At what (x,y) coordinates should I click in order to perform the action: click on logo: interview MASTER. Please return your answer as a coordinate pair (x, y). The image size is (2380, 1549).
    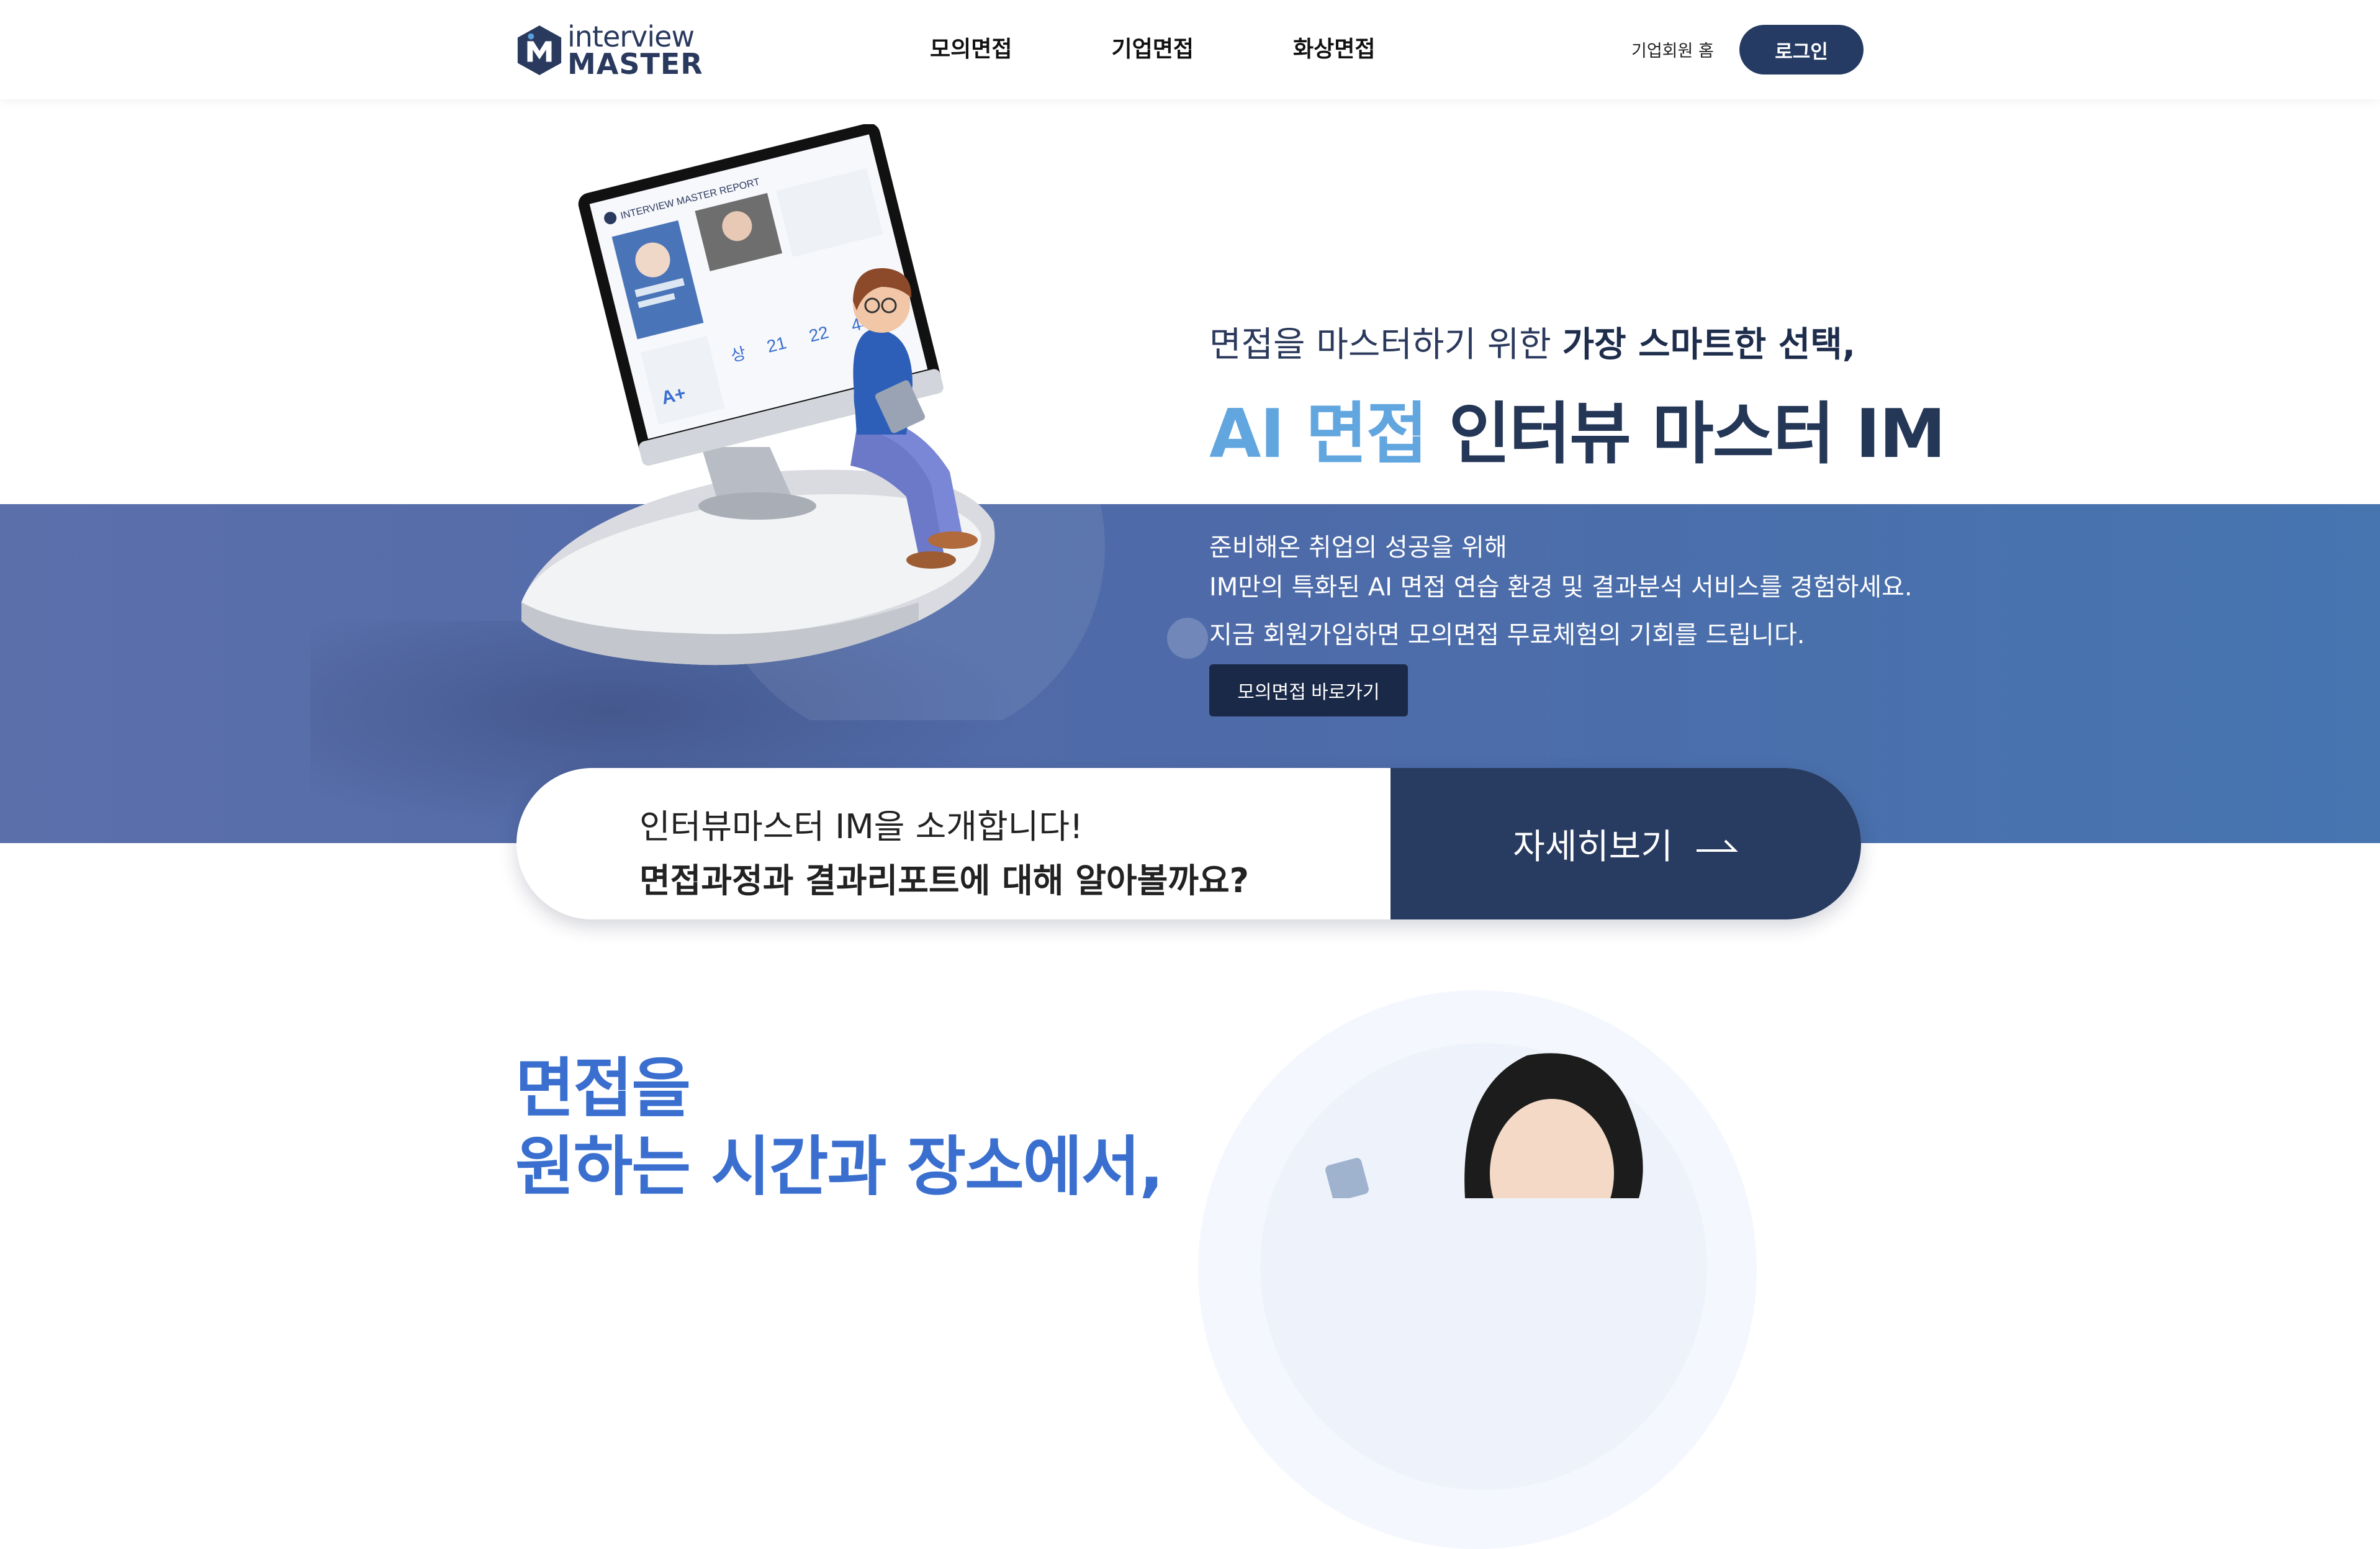
    Looking at the image, I should click on (609, 50).